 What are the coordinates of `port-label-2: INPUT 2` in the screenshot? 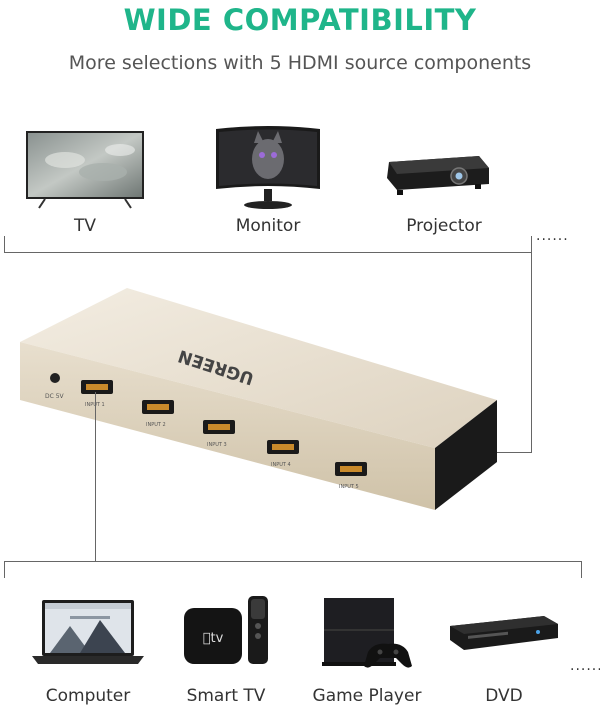 It's located at (156, 425).